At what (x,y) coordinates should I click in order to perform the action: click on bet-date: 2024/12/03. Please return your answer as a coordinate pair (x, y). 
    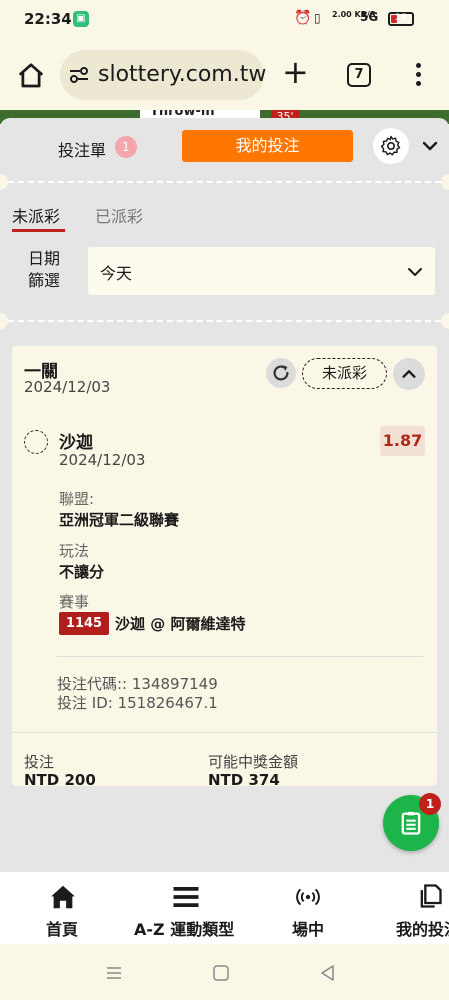
    Looking at the image, I should click on (67, 387).